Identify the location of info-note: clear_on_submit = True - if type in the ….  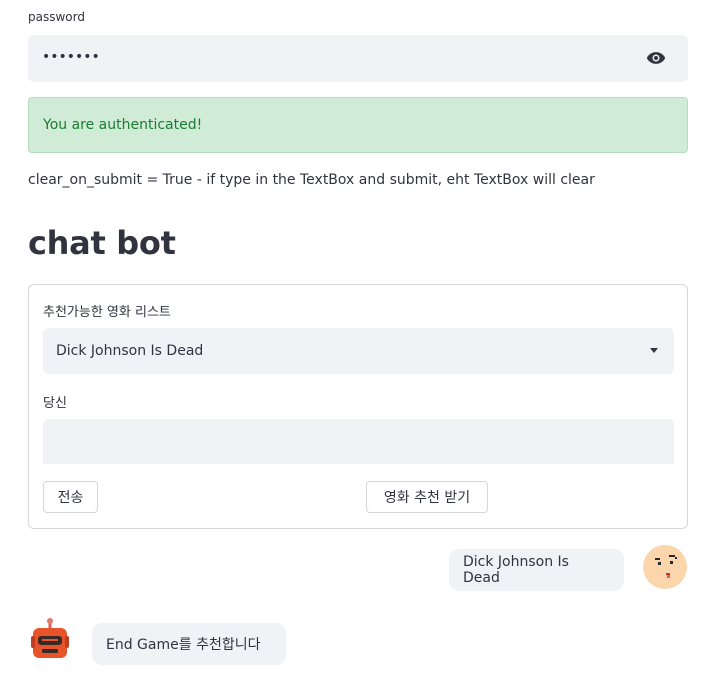
(311, 180).